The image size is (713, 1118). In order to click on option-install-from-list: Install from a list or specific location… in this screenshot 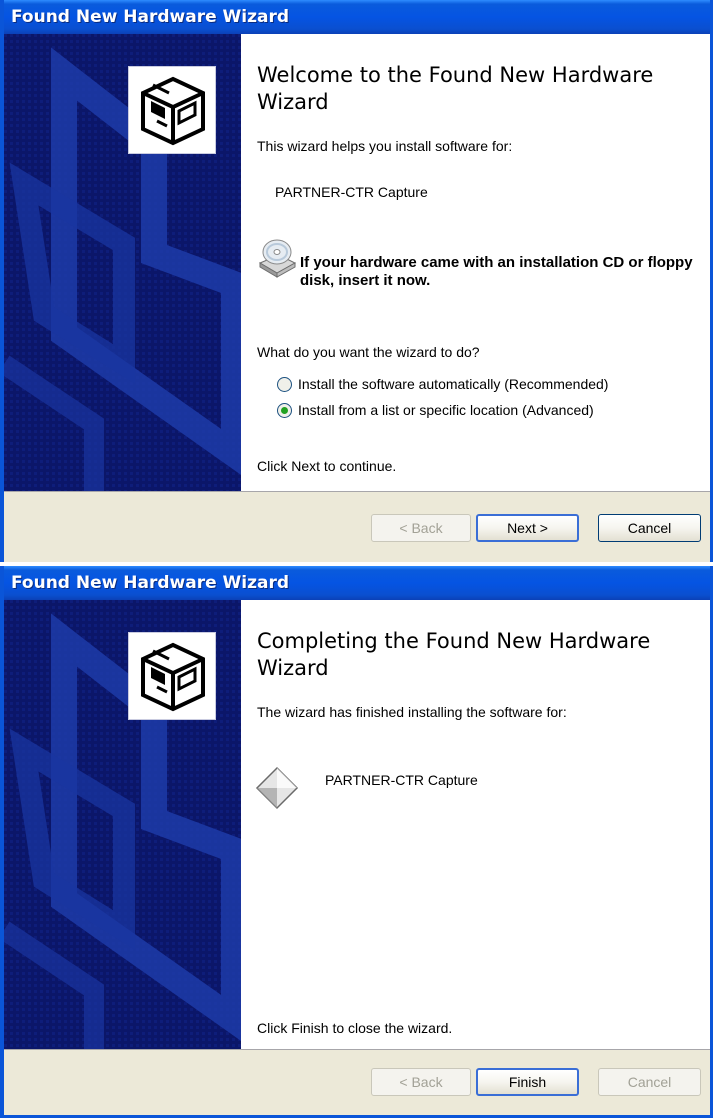, I will do `click(435, 410)`.